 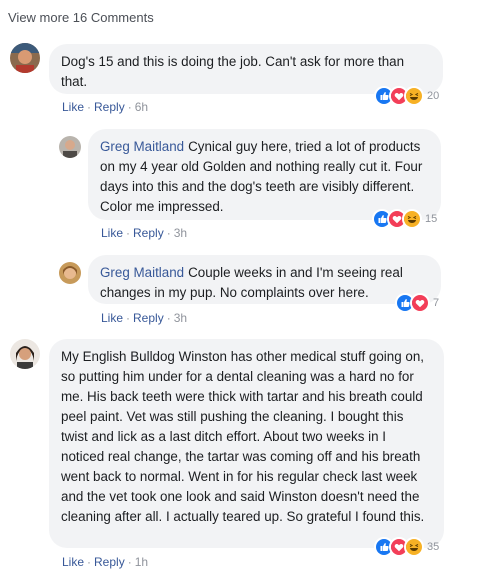 I want to click on reaction-count: 7, so click(x=436, y=303).